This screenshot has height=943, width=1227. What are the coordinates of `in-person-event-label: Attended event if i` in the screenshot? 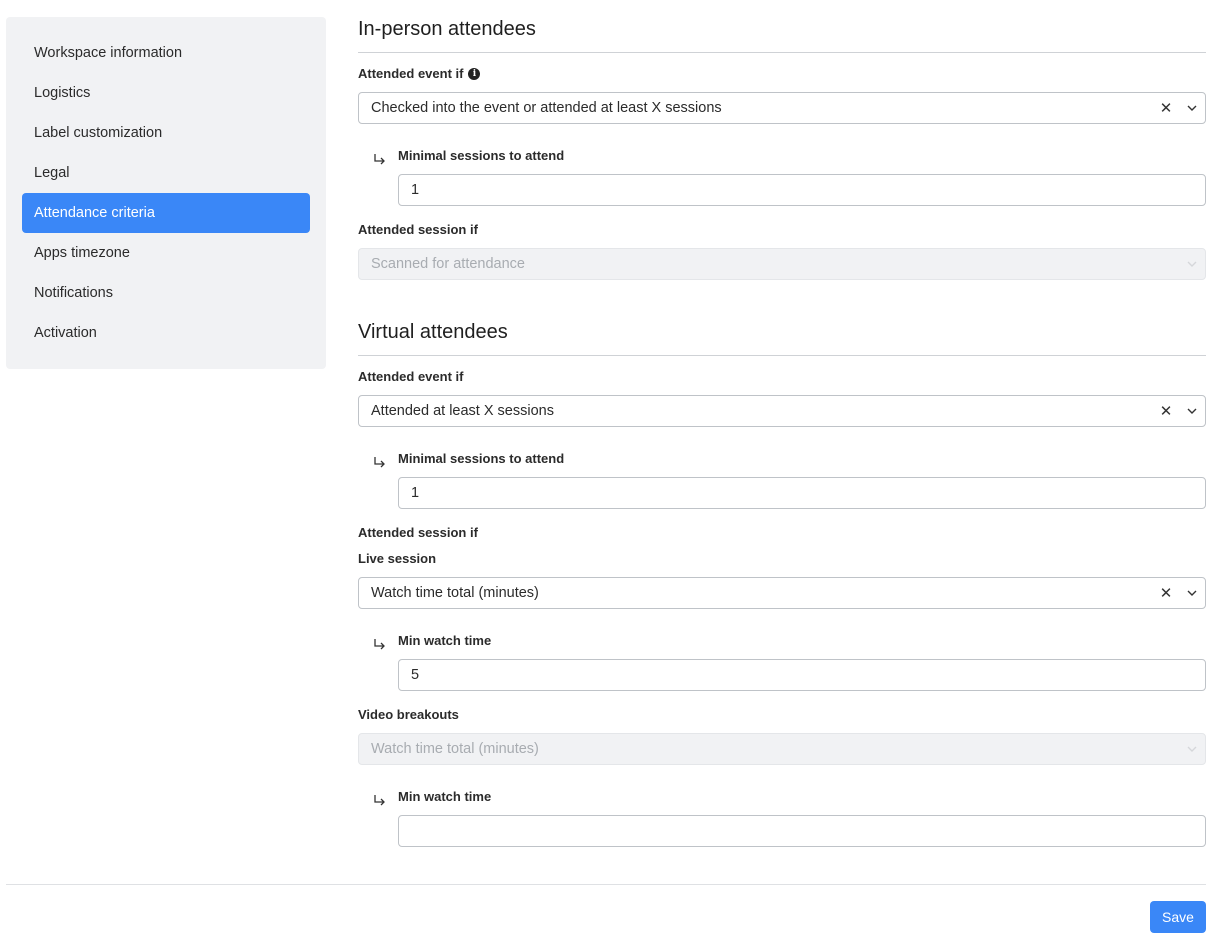 It's located at (782, 74).